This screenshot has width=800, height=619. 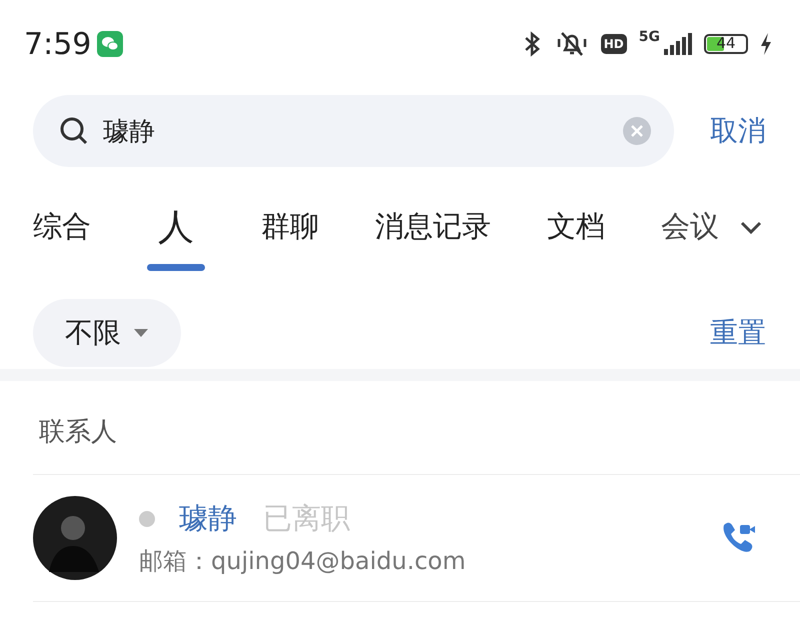 What do you see at coordinates (677, 44) in the screenshot?
I see `signal-icon` at bounding box center [677, 44].